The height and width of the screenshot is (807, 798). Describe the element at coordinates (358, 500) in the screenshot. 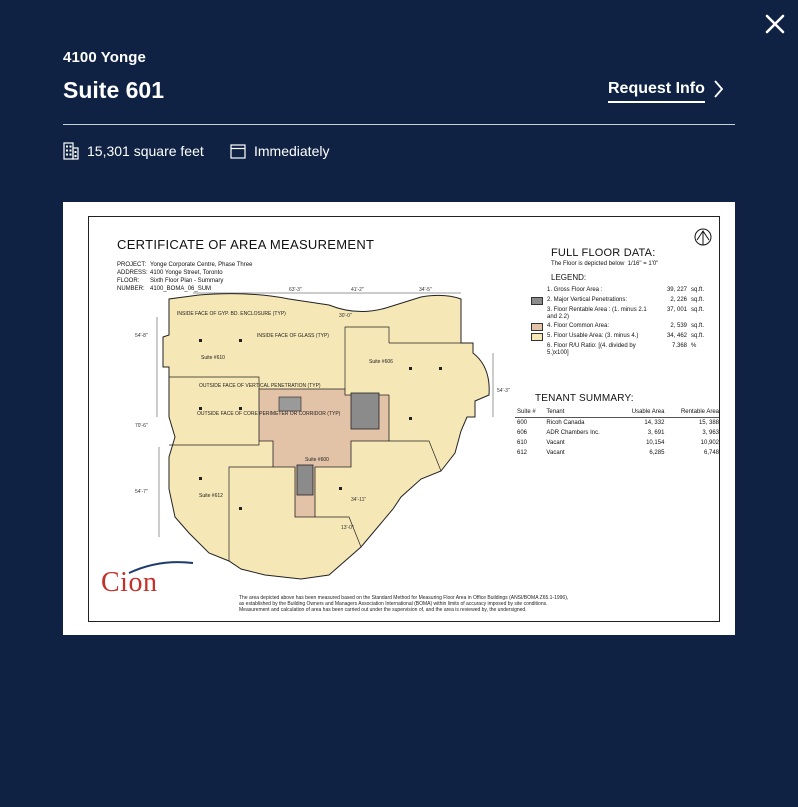

I see `dimension-label: 34'-11"` at that location.